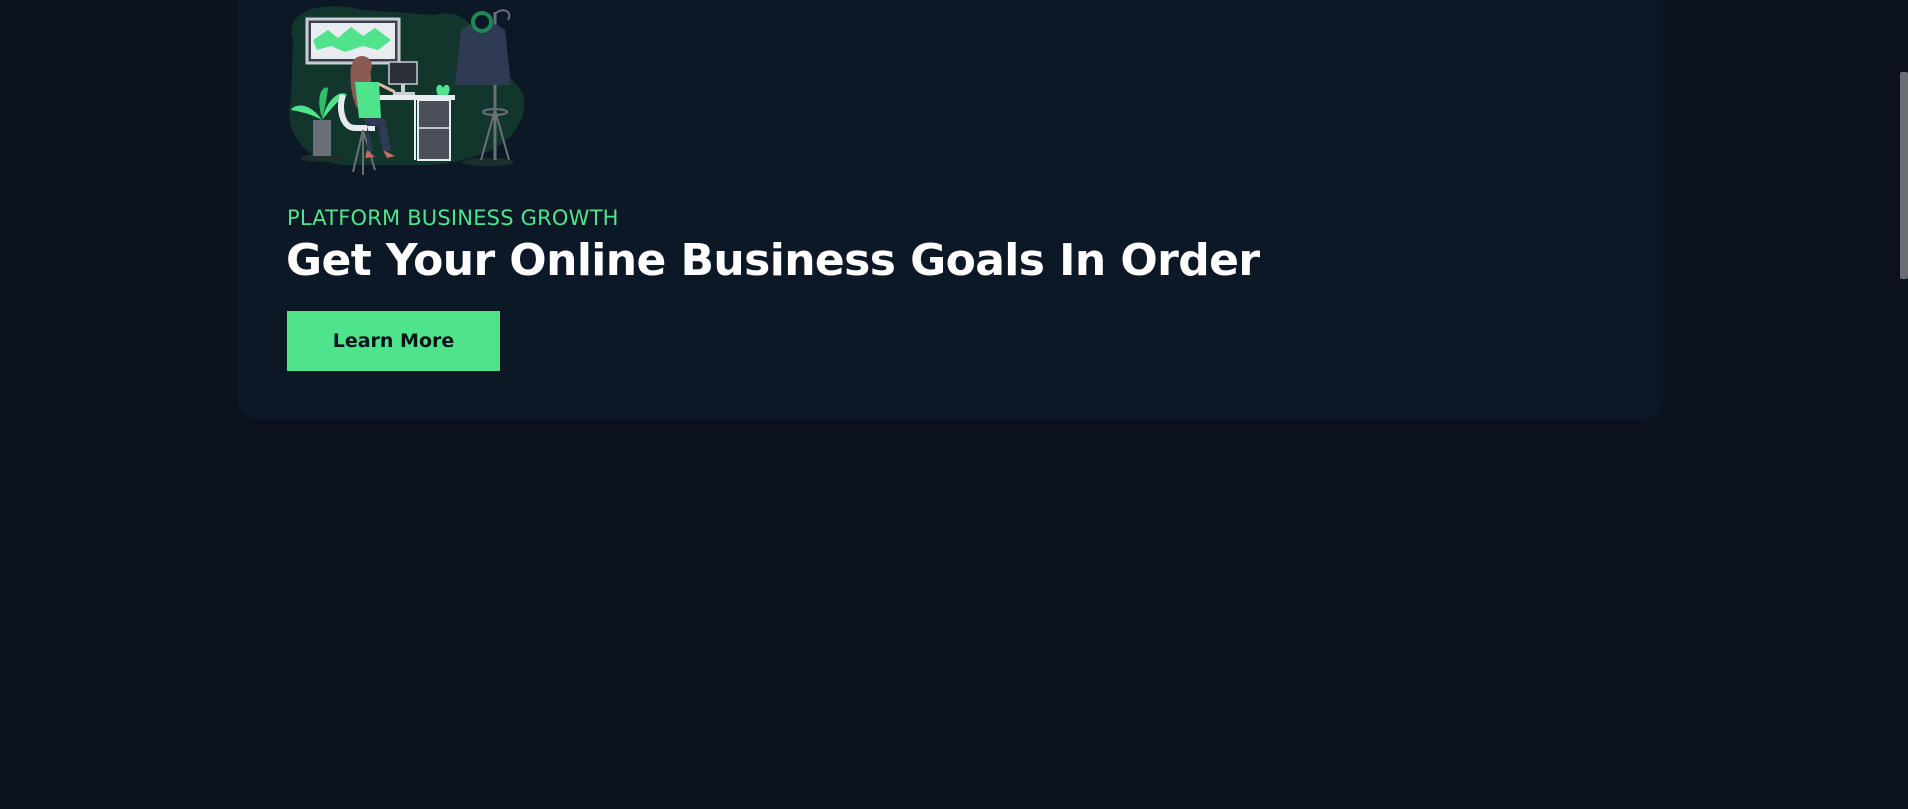 This screenshot has width=1908, height=809. Describe the element at coordinates (407, 90) in the screenshot. I see `woman-at-desk-illustration-icon` at that location.